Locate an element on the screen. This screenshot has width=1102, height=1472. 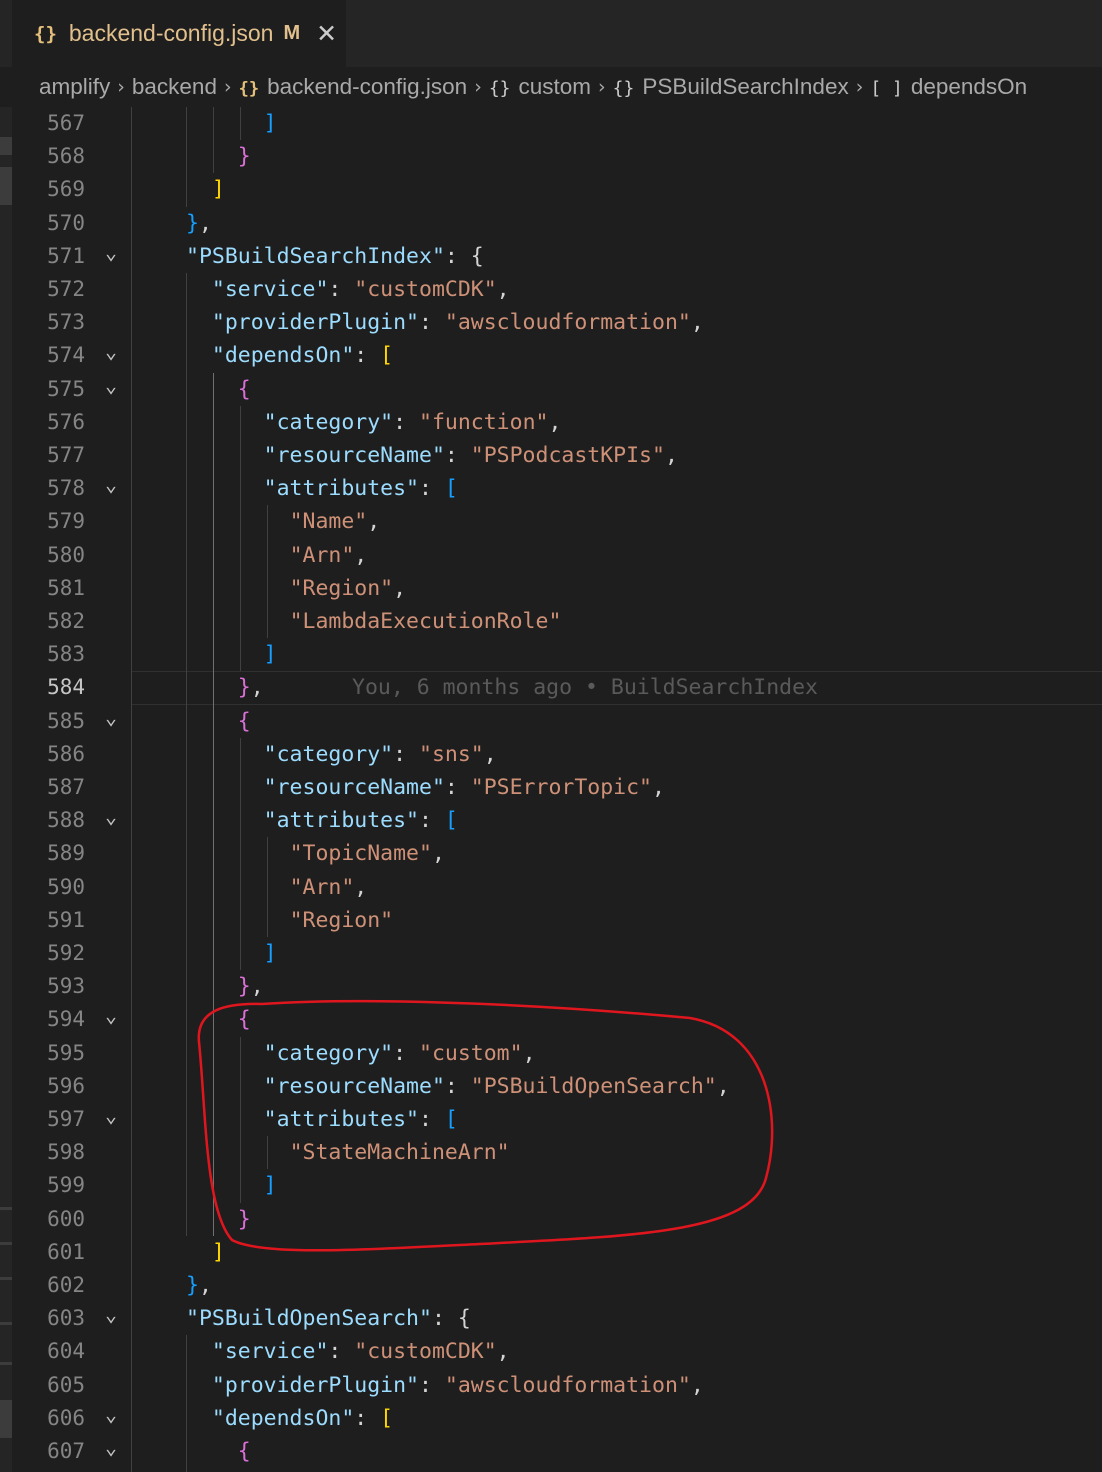
code-line: 583 ] is located at coordinates (557, 654).